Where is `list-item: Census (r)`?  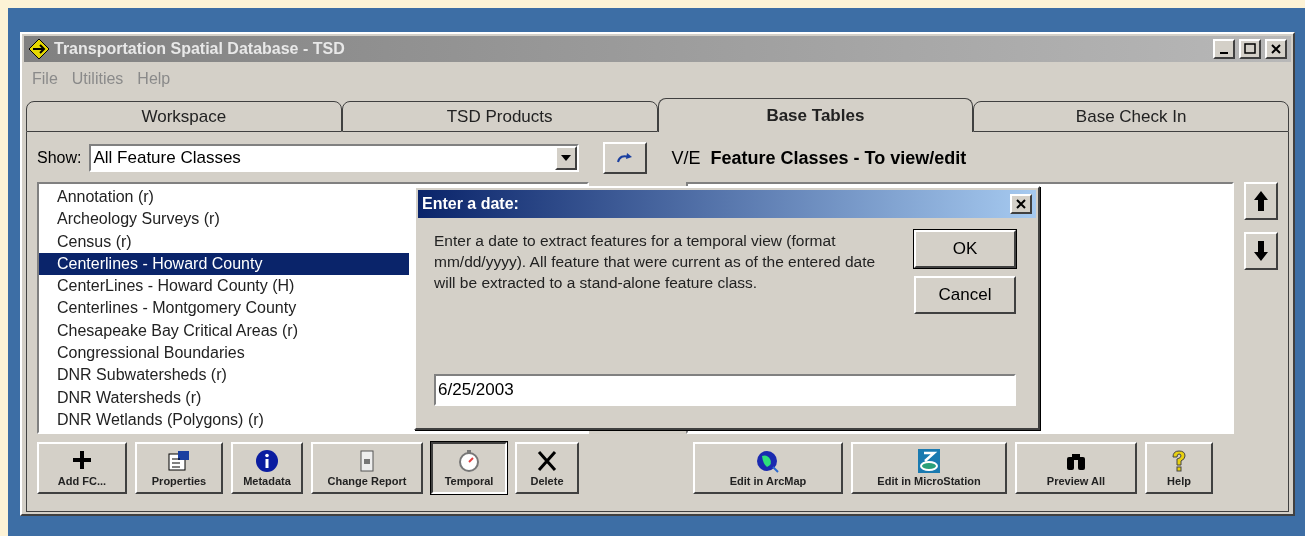 list-item: Census (r) is located at coordinates (224, 241).